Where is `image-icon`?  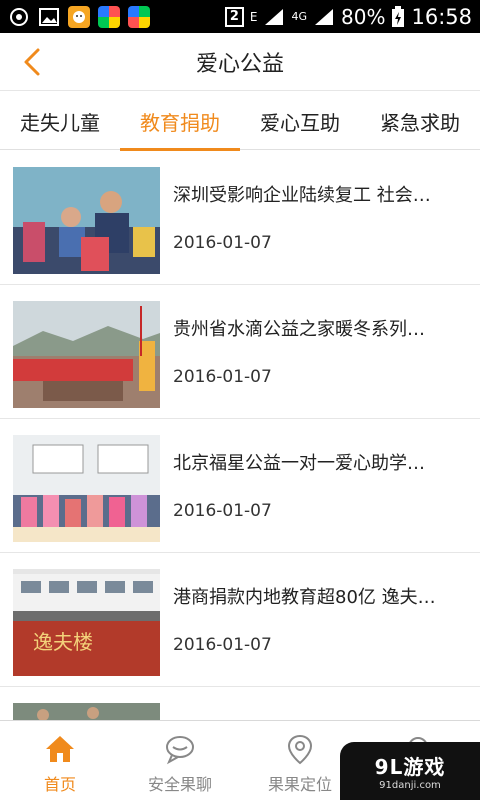 image-icon is located at coordinates (49, 16).